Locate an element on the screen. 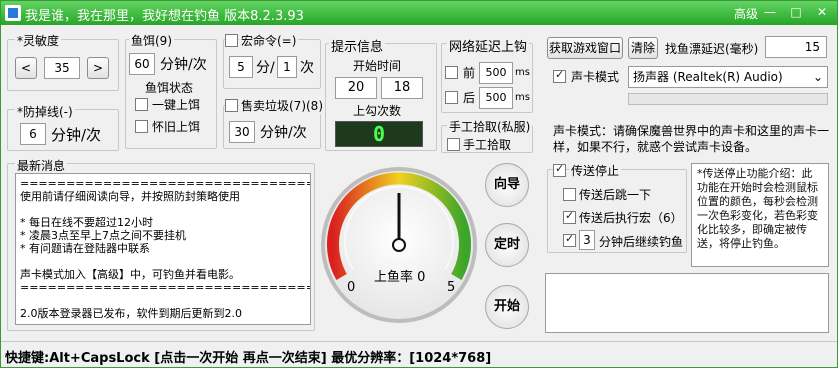 The width and height of the screenshot is (838, 368). chevron-down-icon: ⌄ is located at coordinates (817, 77).